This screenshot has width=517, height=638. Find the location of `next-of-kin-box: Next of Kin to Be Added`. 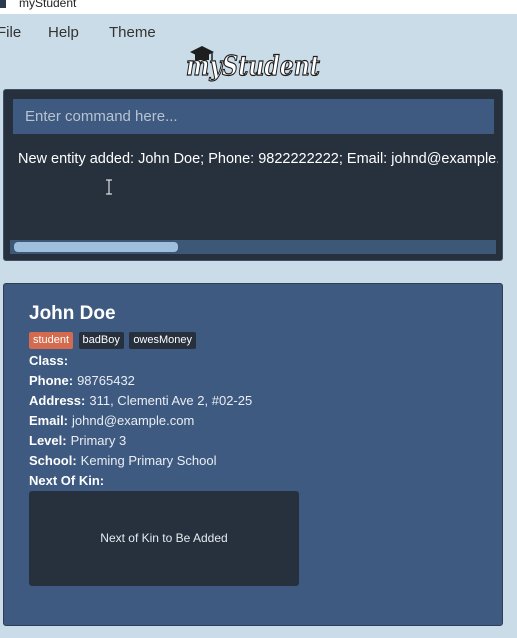

next-of-kin-box: Next of Kin to Be Added is located at coordinates (164, 538).